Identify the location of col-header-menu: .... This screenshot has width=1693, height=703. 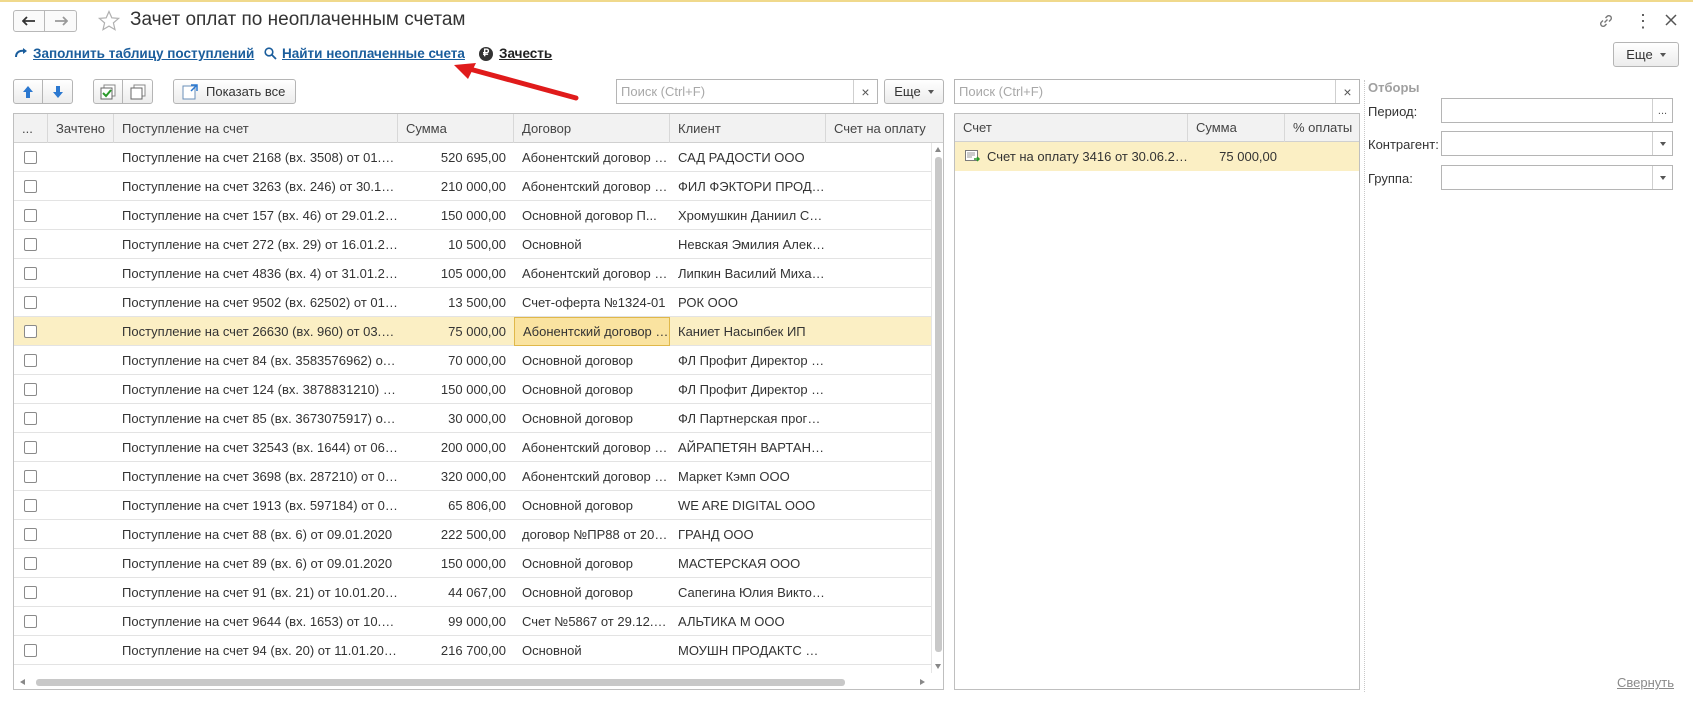
(31, 128).